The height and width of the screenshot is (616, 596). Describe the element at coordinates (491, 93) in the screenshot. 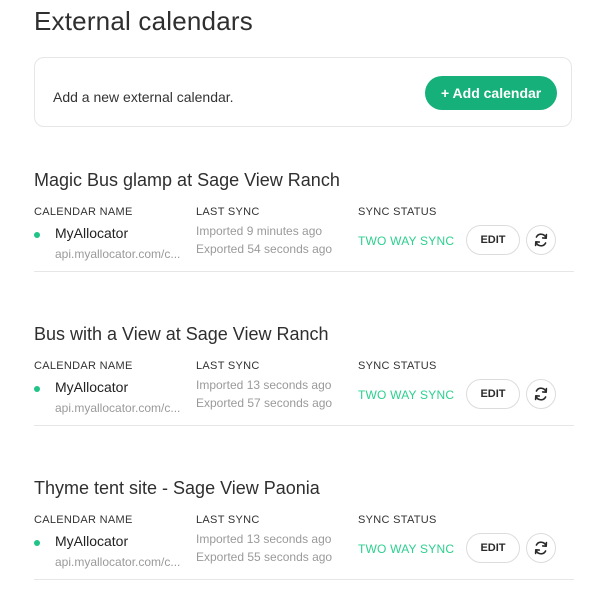

I see `add-calendar-button: + Add calendar` at that location.